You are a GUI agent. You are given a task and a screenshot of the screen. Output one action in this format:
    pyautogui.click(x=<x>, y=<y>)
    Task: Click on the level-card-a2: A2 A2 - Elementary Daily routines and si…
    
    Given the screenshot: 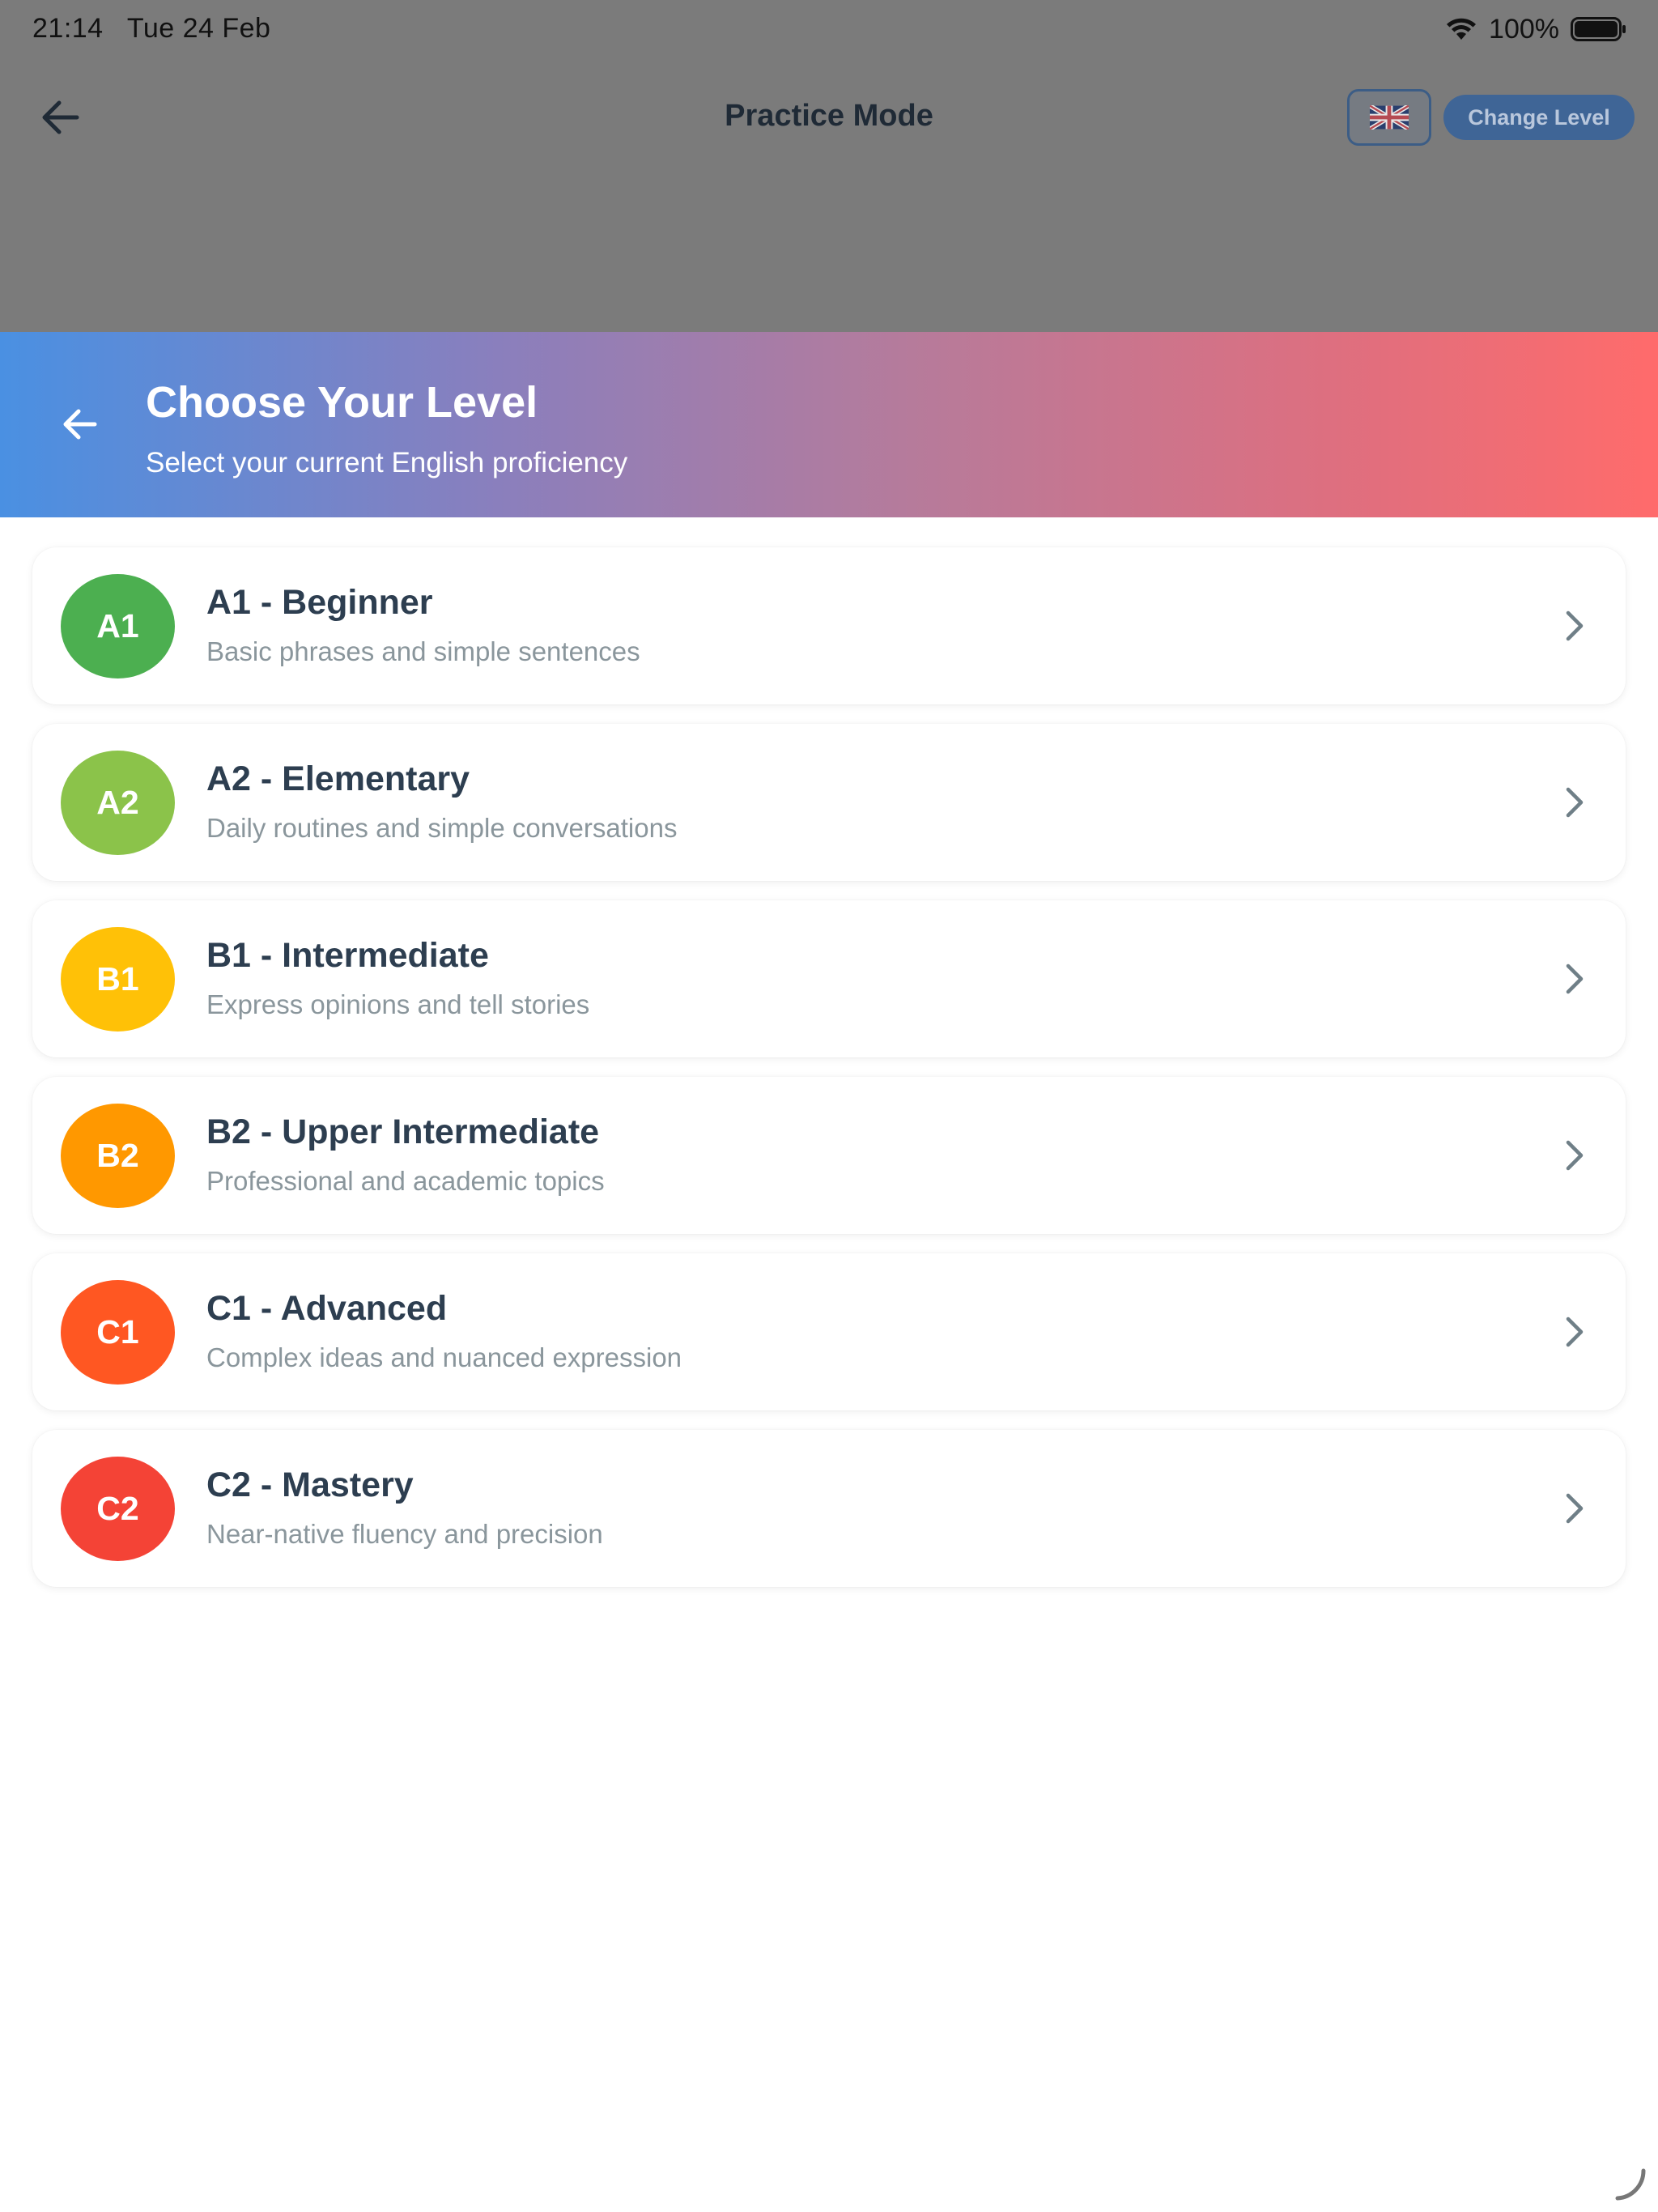 What is the action you would take?
    pyautogui.click(x=829, y=803)
    